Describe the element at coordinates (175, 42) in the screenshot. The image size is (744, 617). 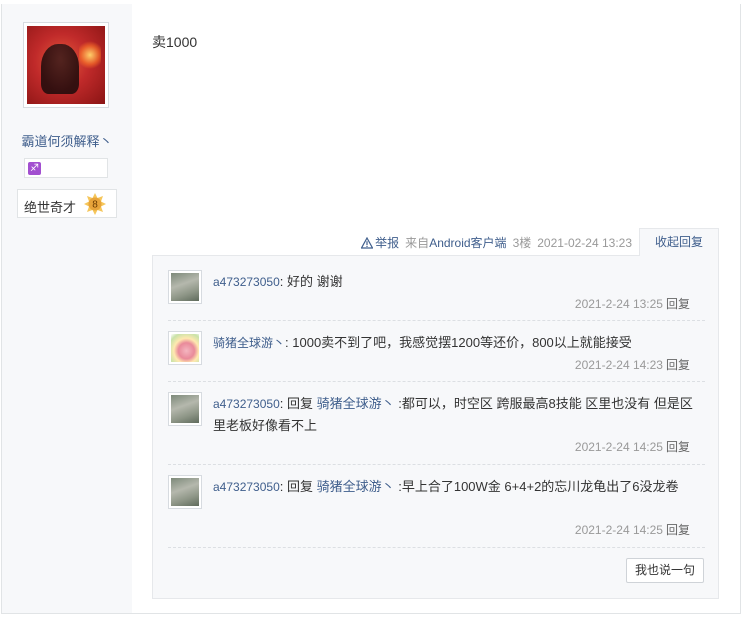
I see `post-content: 卖1000` at that location.